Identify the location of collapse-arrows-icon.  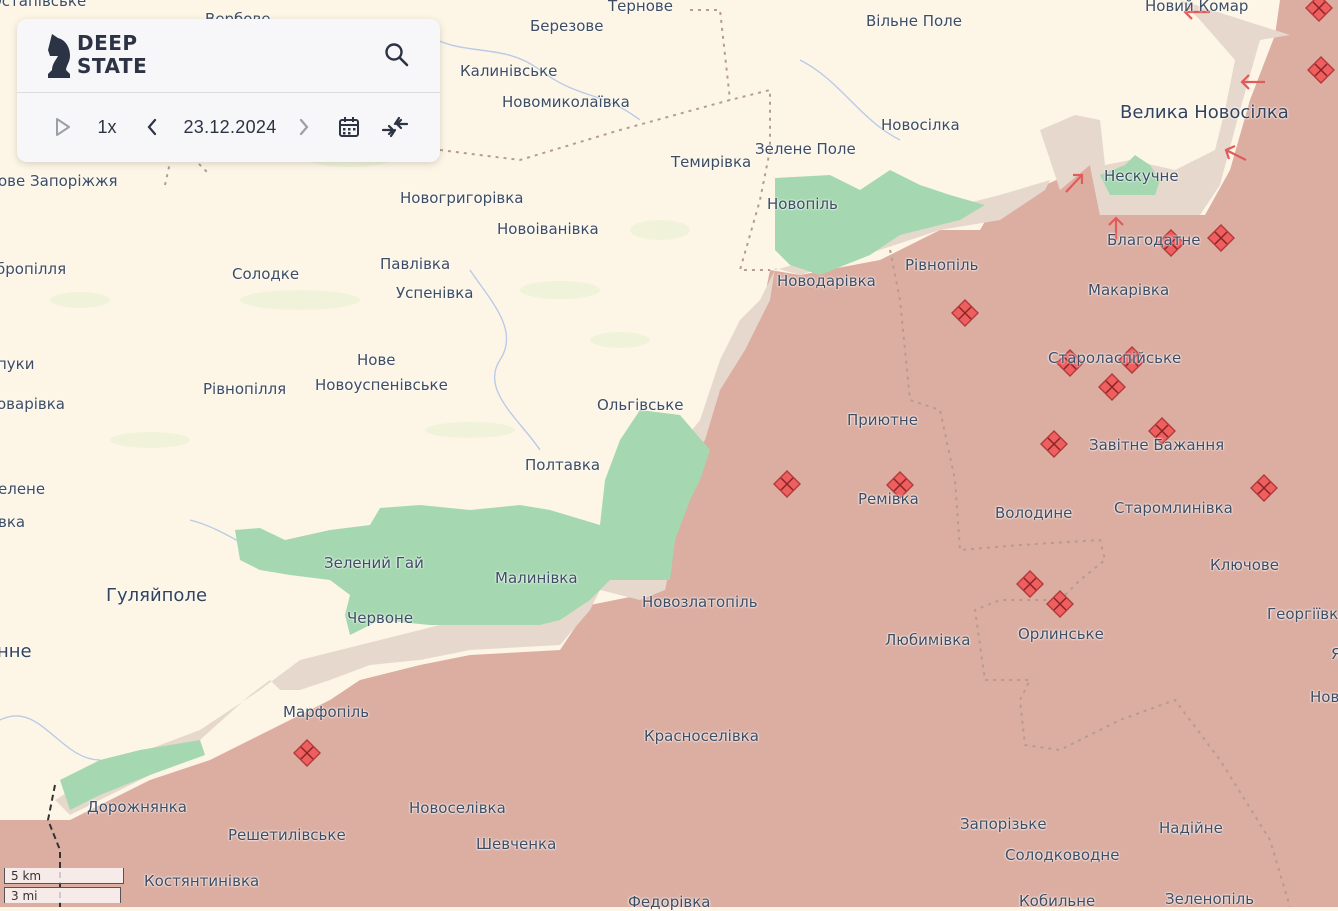
(395, 127).